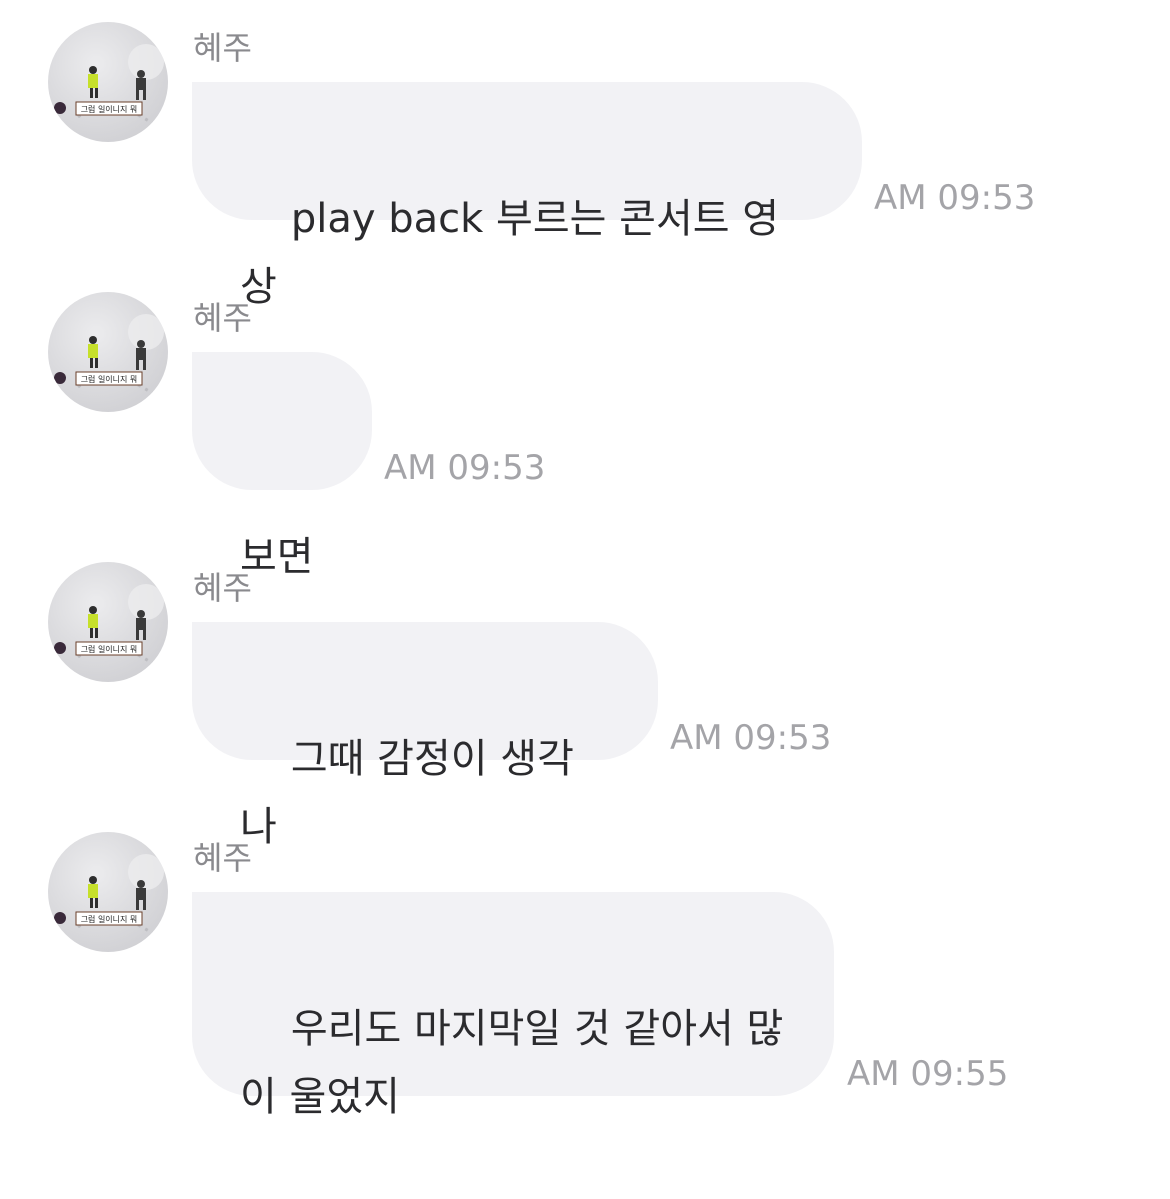 This screenshot has height=1199, width=1170. I want to click on message-bubble: 우리도 마지막일 것 같아서 많 이 울었지, so click(513, 1006).